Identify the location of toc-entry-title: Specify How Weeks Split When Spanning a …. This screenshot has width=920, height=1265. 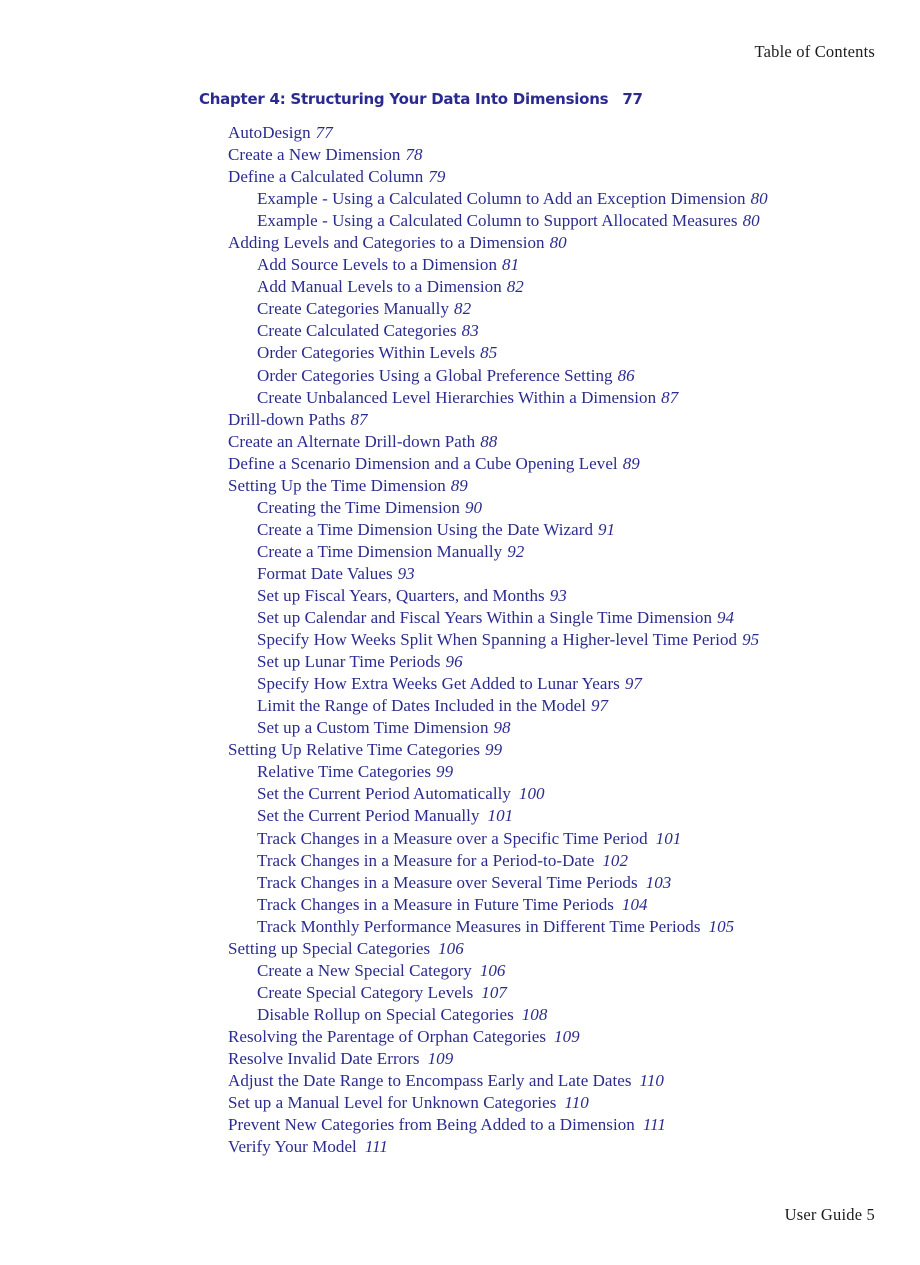
(497, 640).